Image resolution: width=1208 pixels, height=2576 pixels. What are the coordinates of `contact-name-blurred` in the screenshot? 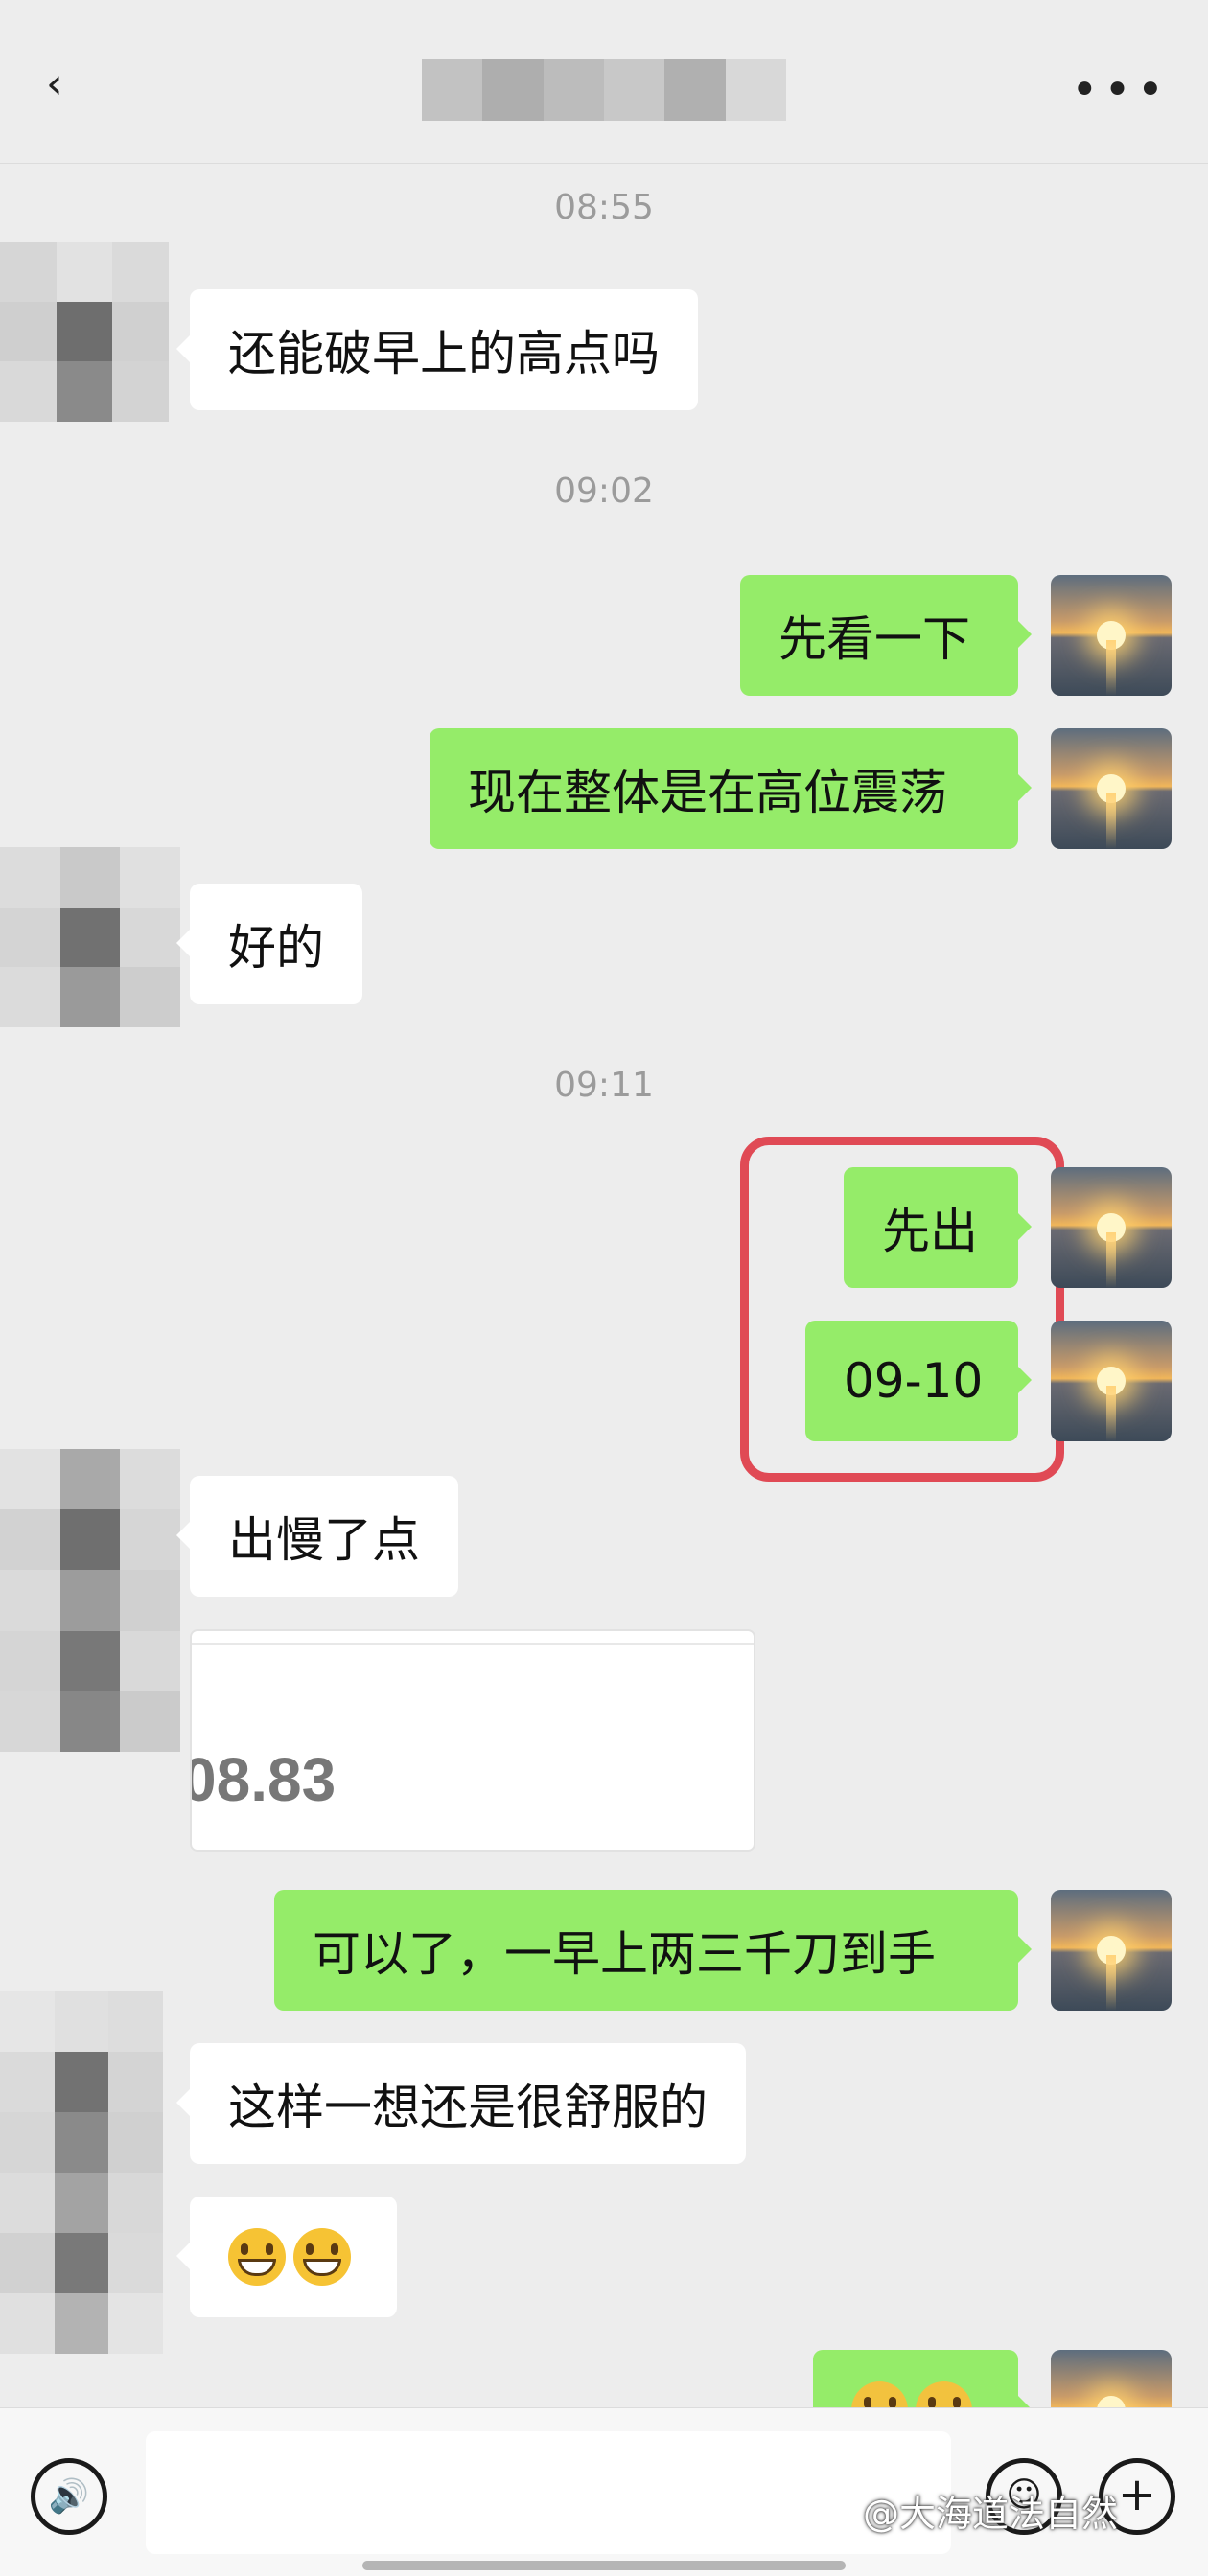 It's located at (604, 90).